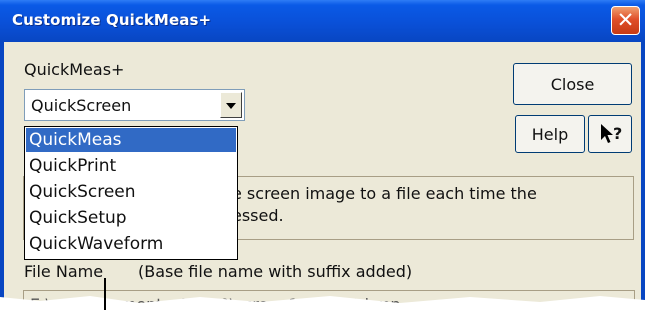 The width and height of the screenshot is (645, 310). Describe the element at coordinates (131, 218) in the screenshot. I see `dropdown-option-quicksetup: QuickSetup` at that location.